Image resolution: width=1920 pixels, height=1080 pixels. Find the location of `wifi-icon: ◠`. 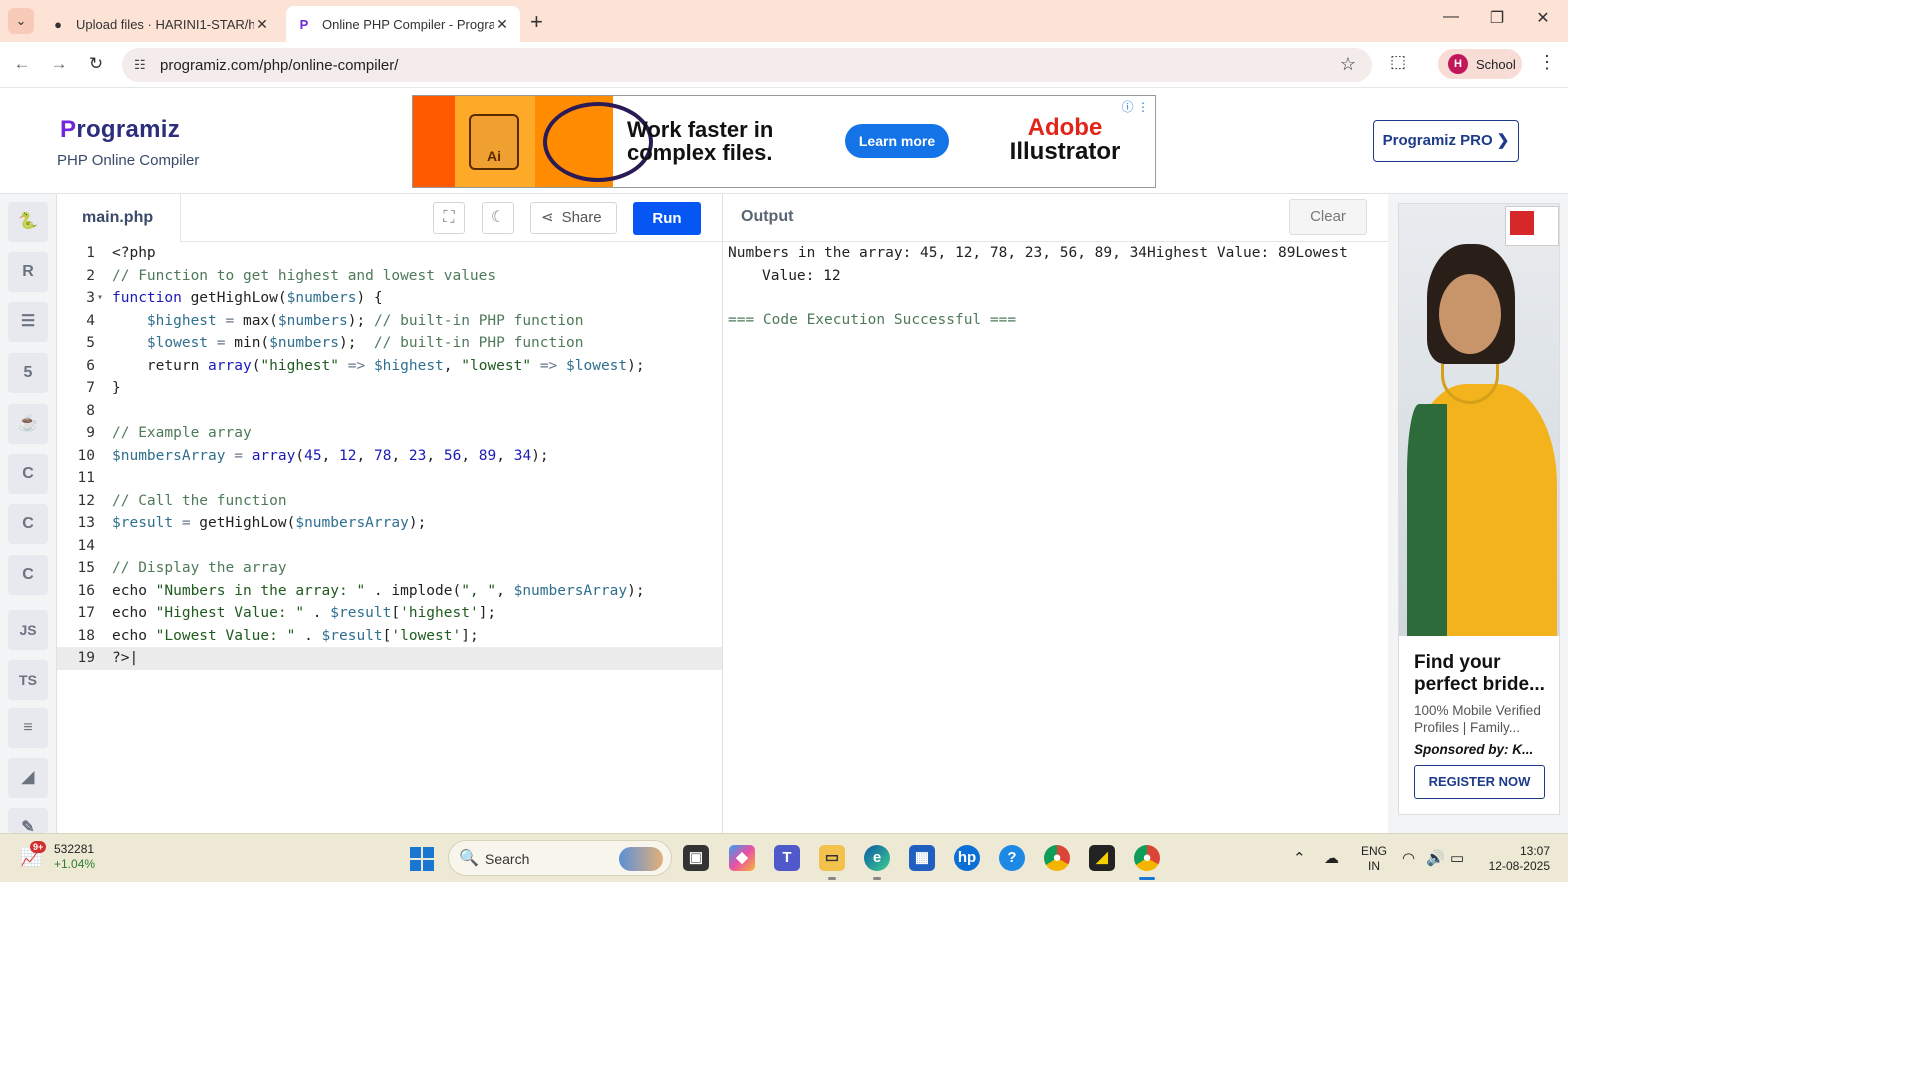

wifi-icon: ◠ is located at coordinates (1408, 858).